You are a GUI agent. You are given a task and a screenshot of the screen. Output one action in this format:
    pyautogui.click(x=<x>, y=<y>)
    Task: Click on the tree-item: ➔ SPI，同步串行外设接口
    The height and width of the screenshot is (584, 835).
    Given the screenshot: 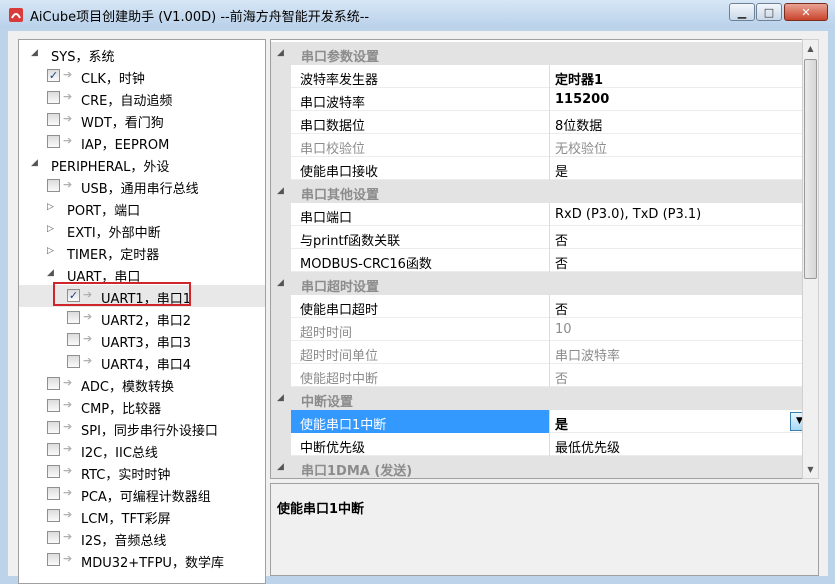 What is the action you would take?
    pyautogui.click(x=142, y=428)
    